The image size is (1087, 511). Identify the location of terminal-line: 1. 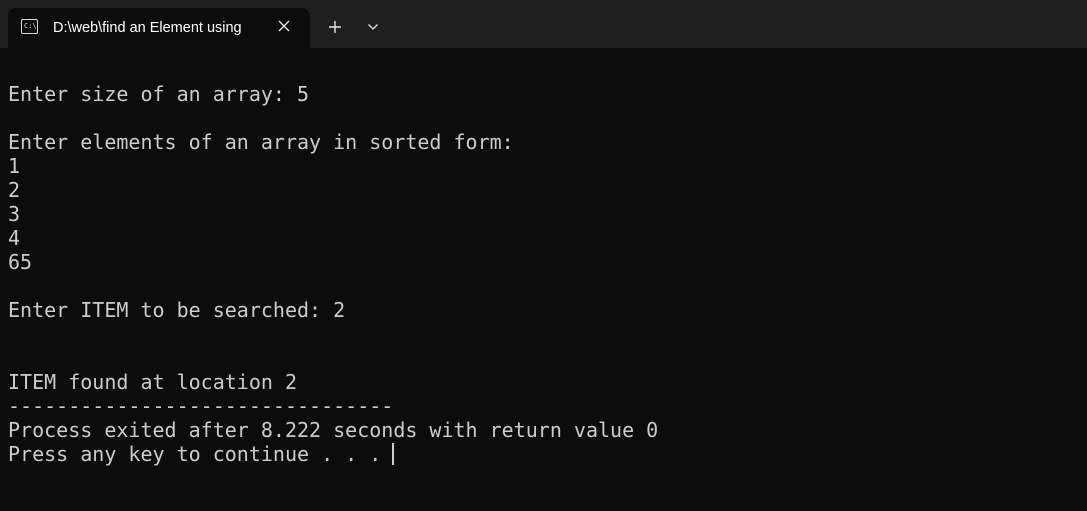
(14, 166).